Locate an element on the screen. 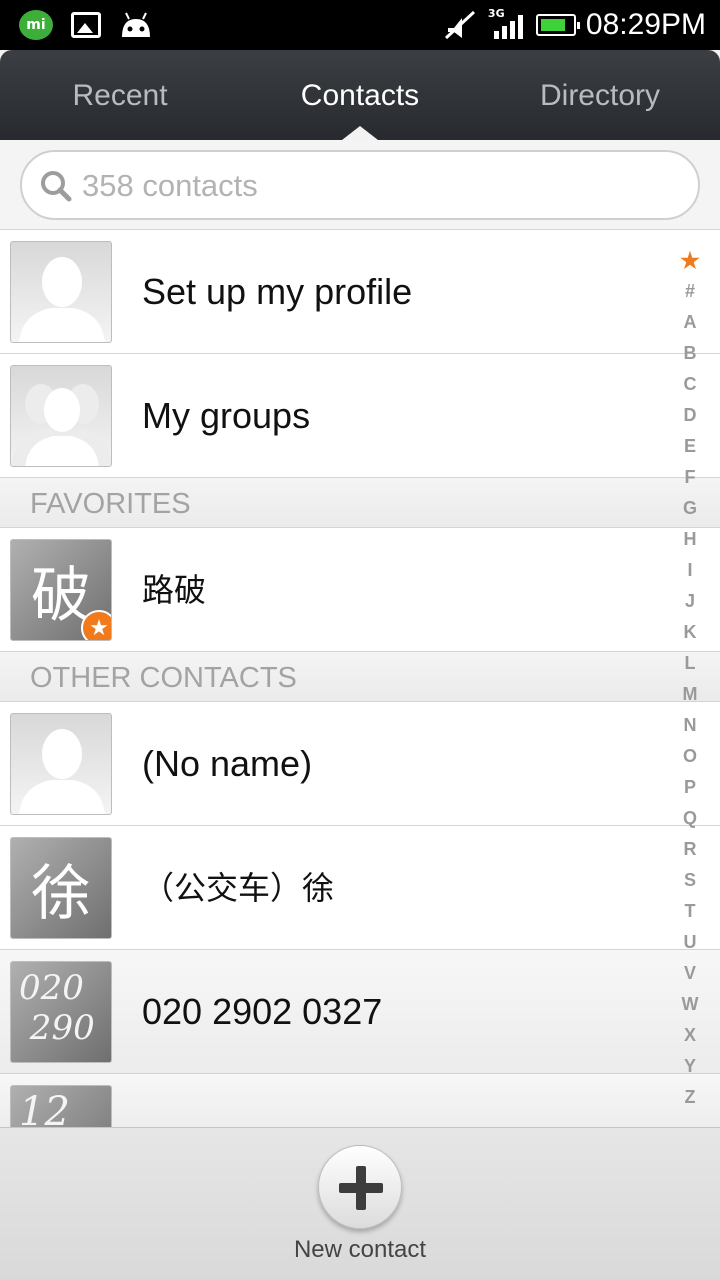  index-letter: T is located at coordinates (690, 911).